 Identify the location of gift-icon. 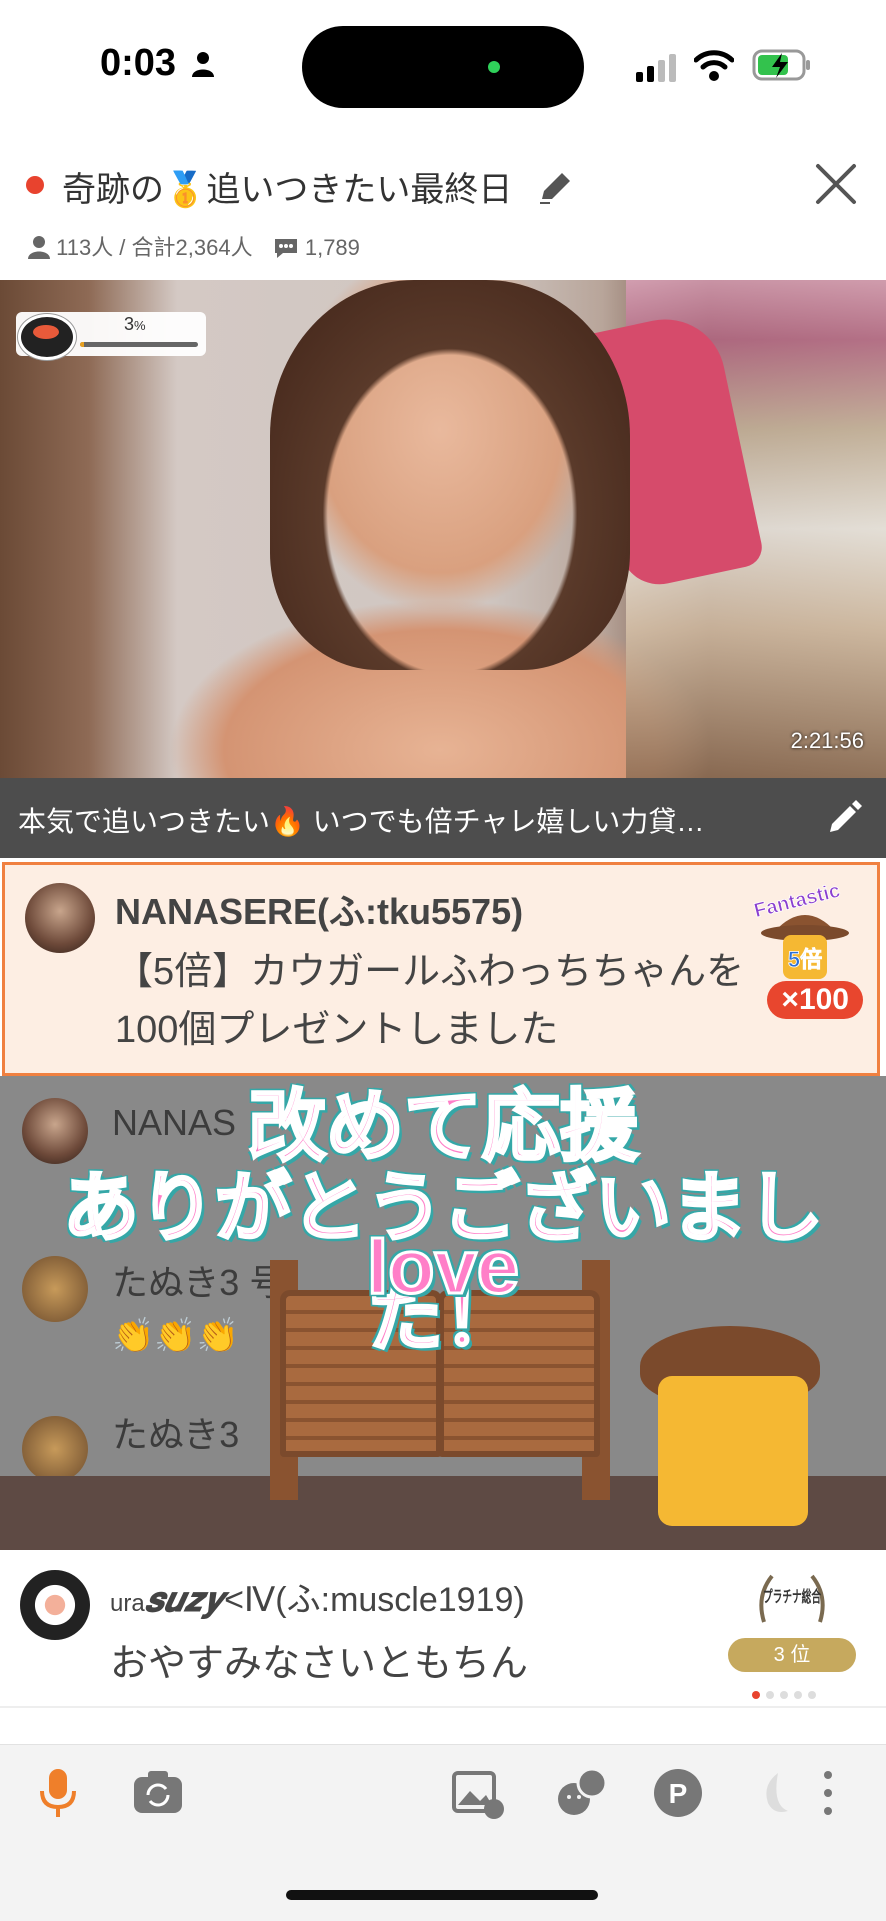
(776, 1793).